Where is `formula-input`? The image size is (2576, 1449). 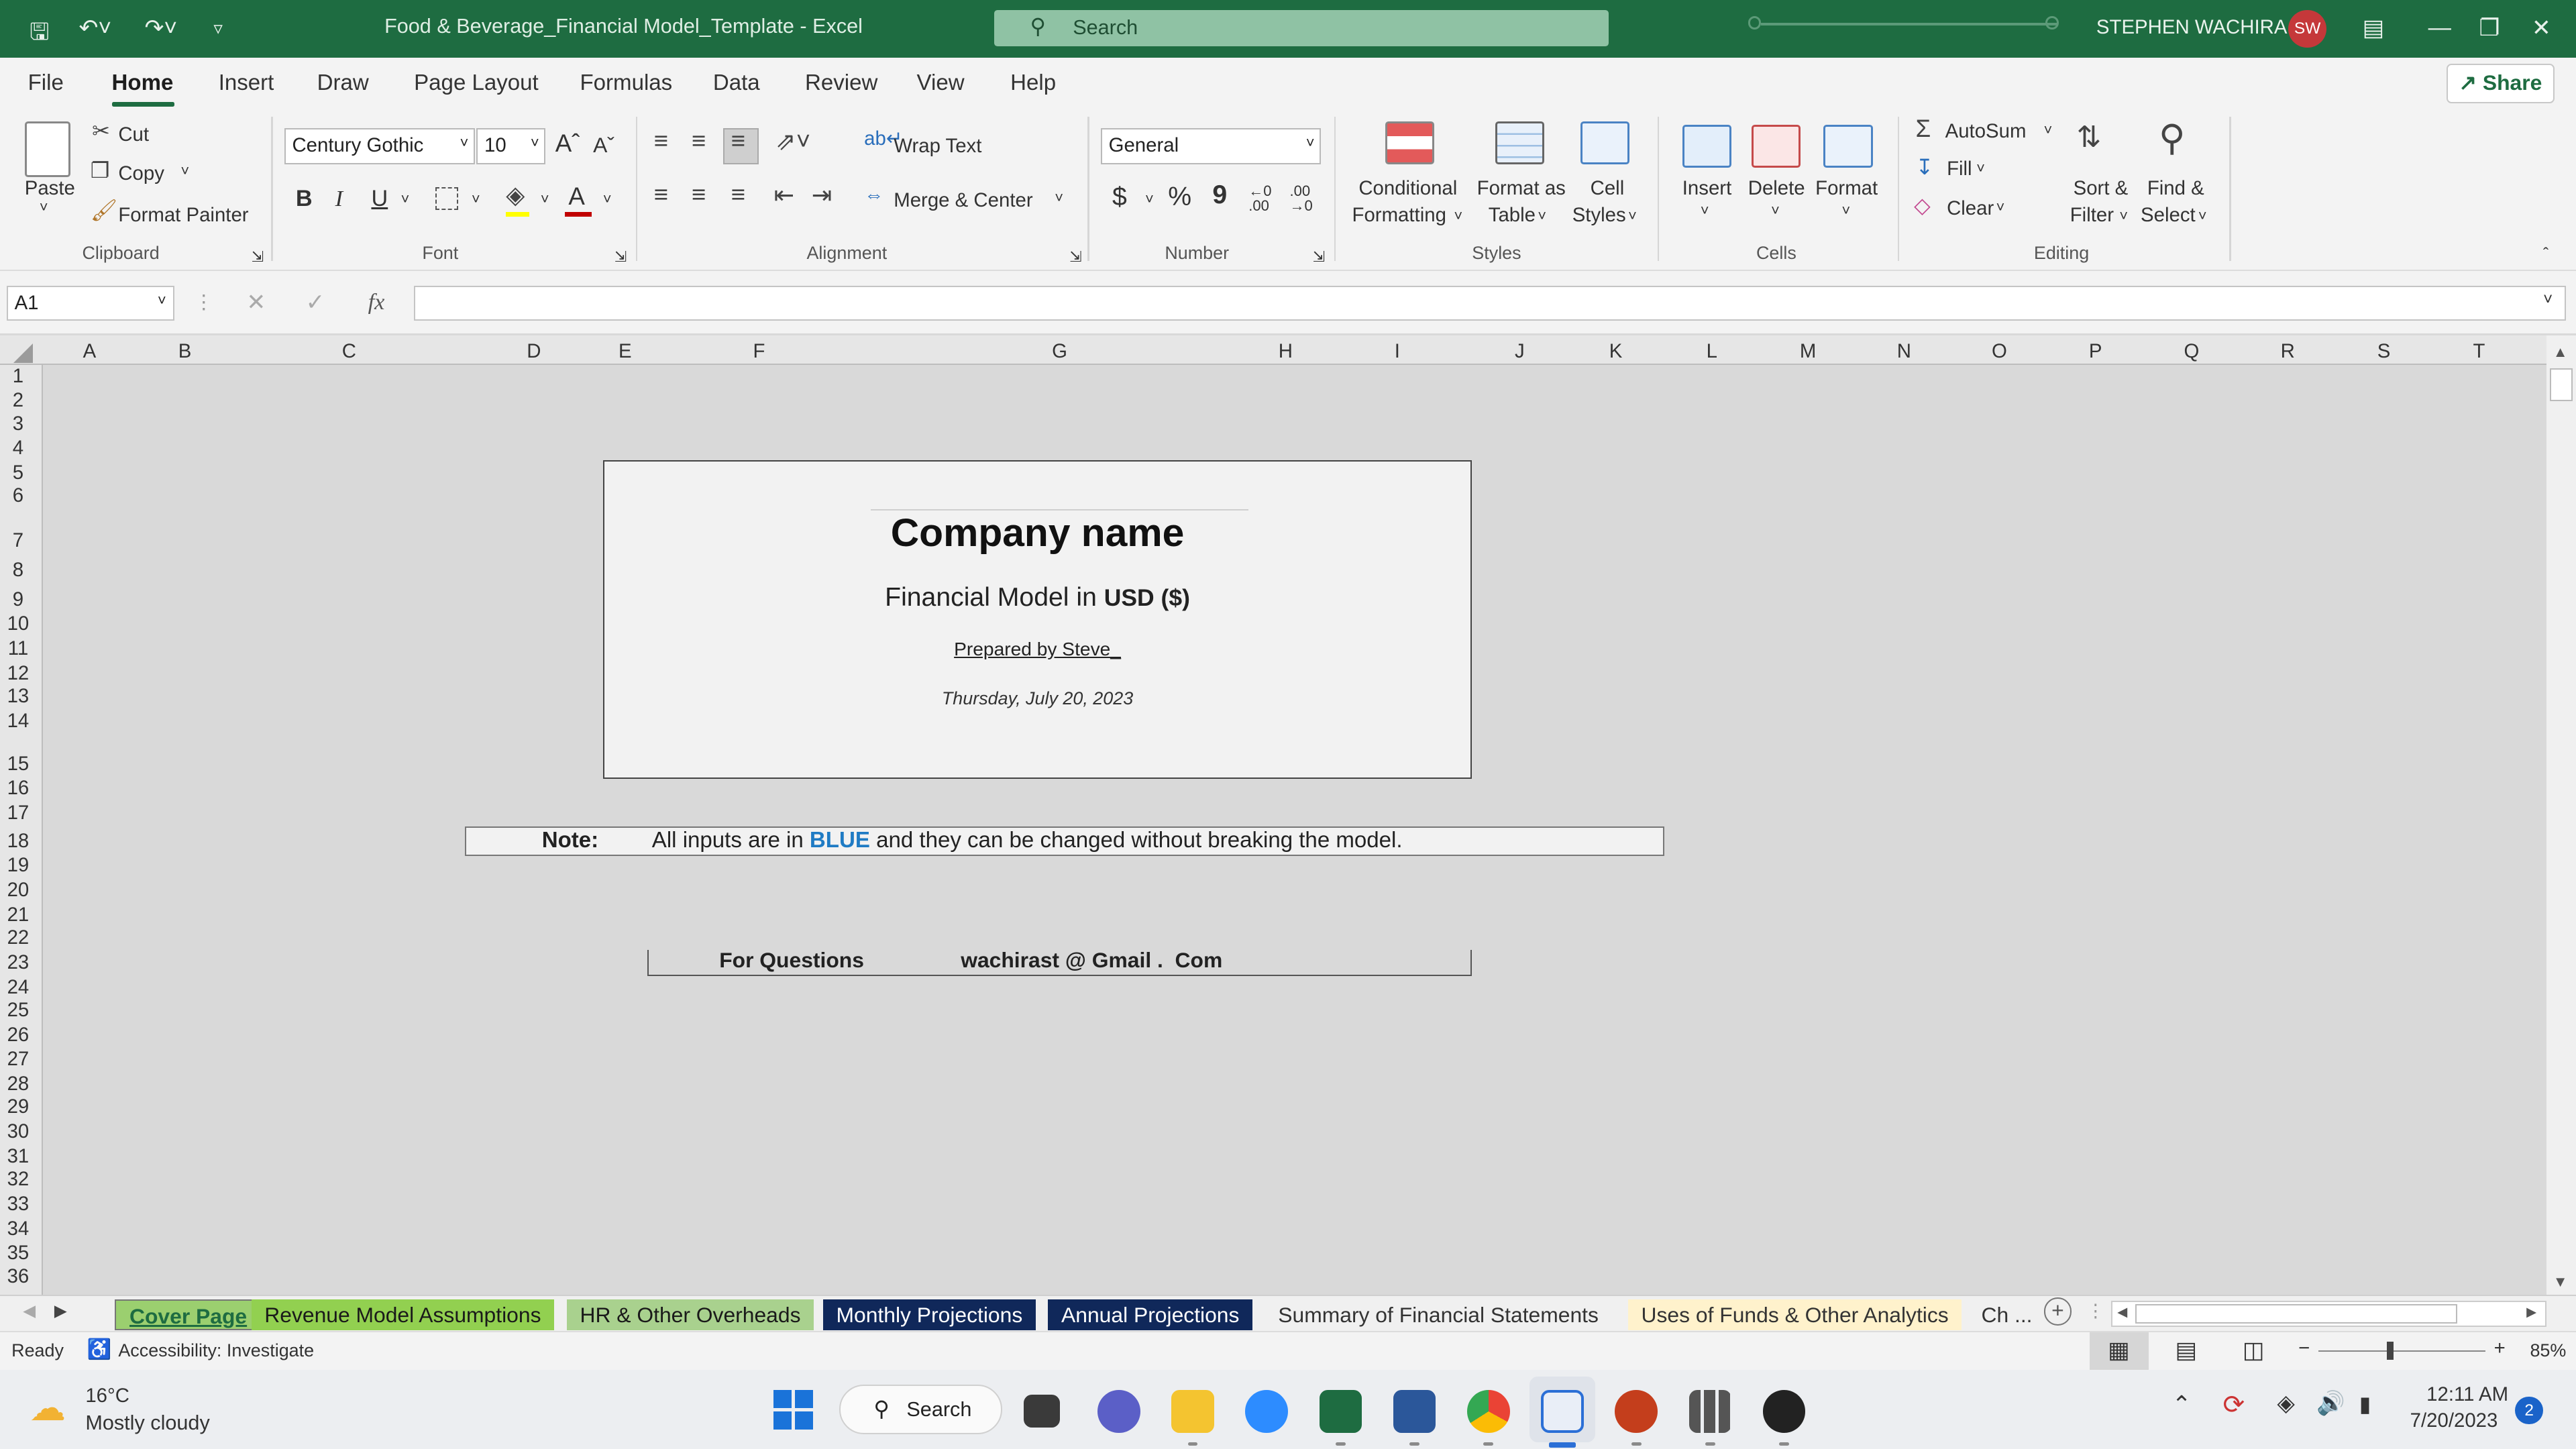 formula-input is located at coordinates (1490, 303).